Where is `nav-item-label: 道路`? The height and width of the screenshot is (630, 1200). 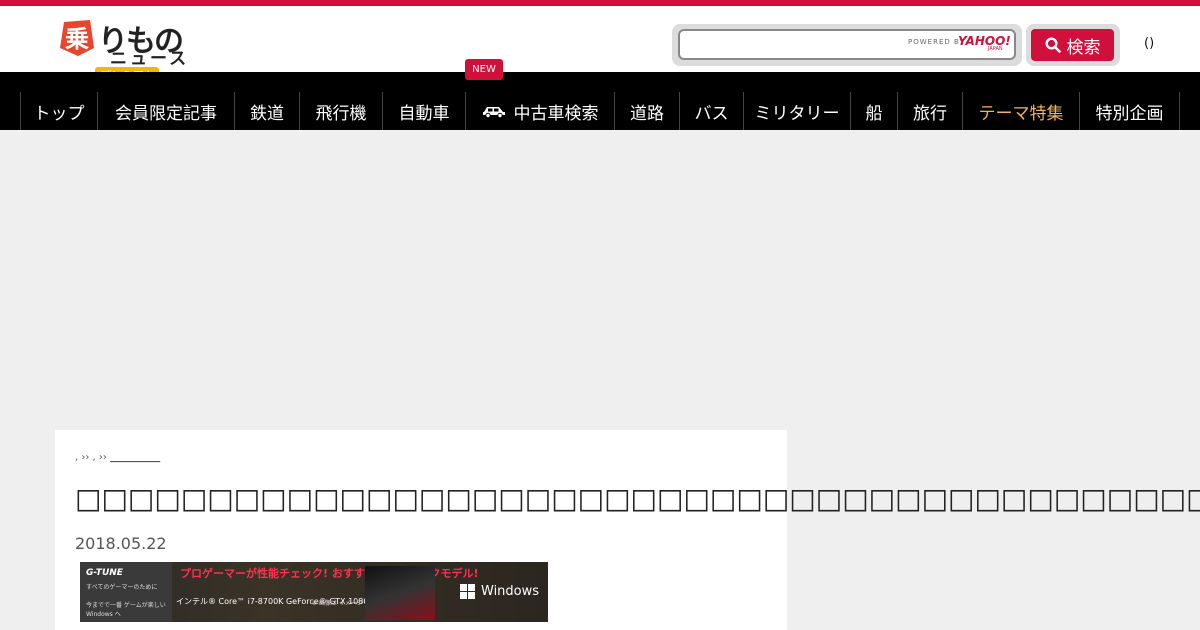
nav-item-label: 道路 is located at coordinates (647, 113).